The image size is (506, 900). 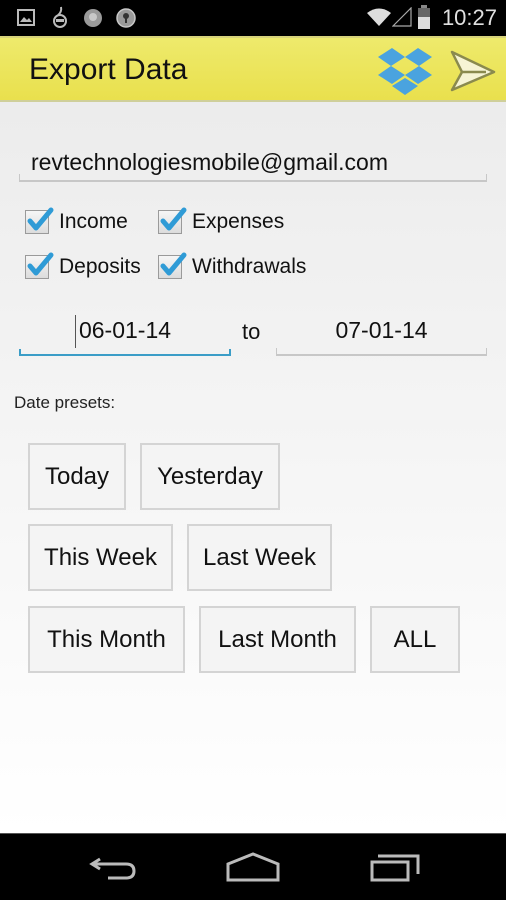 I want to click on home-icon, so click(x=253, y=867).